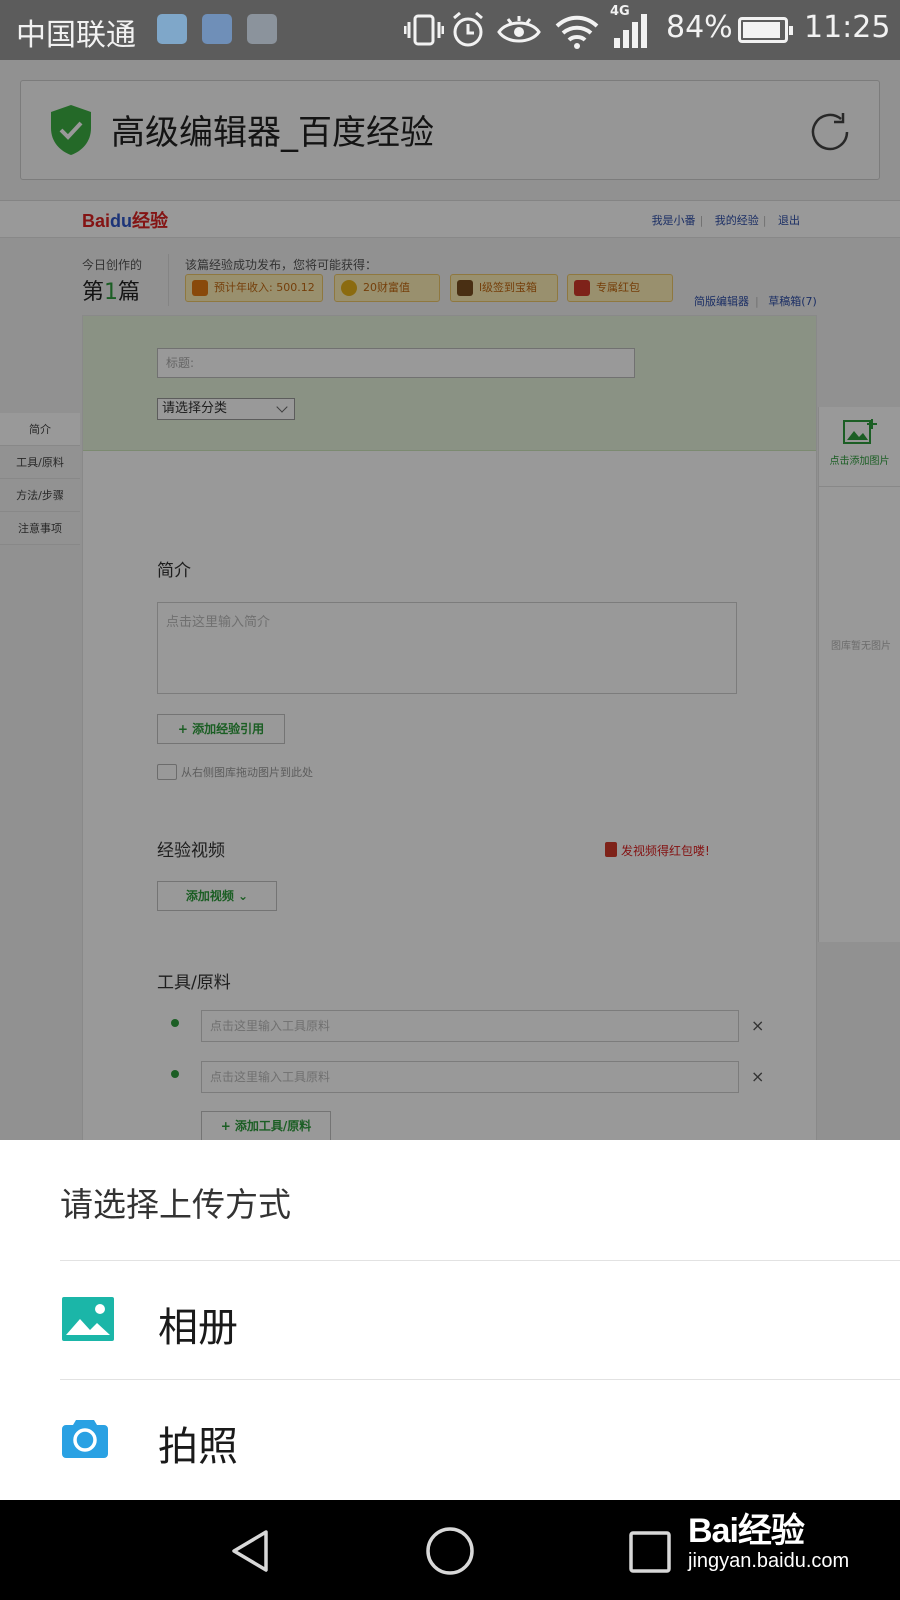 The image size is (900, 1600). Describe the element at coordinates (88, 1319) in the screenshot. I see `gallery-icon` at that location.